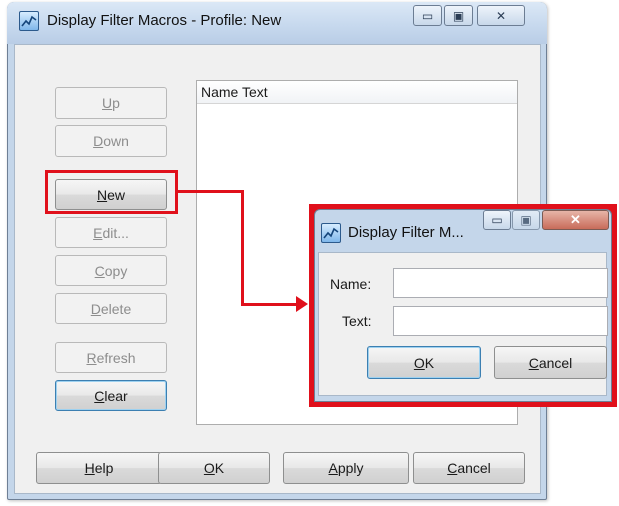 The width and height of the screenshot is (619, 506). I want to click on callout-arrow-horizontal-top, so click(211, 191).